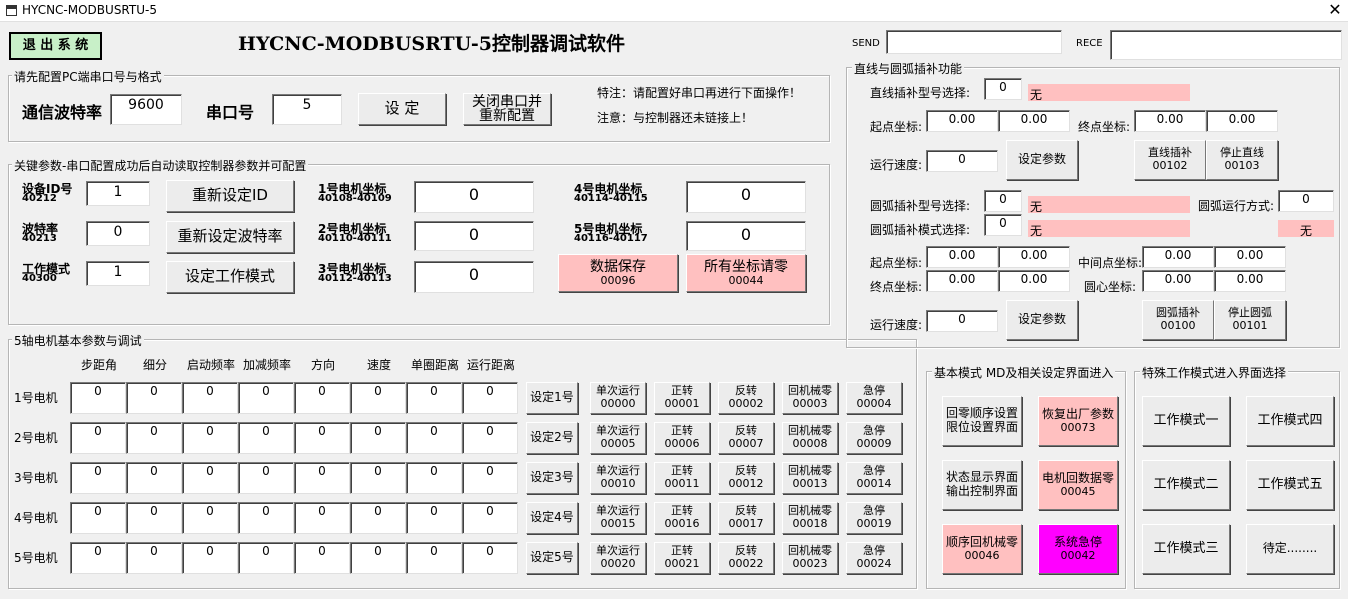 Image resolution: width=1348 pixels, height=599 pixels. What do you see at coordinates (402, 109) in the screenshot?
I see `set-serial-button: 设 定` at bounding box center [402, 109].